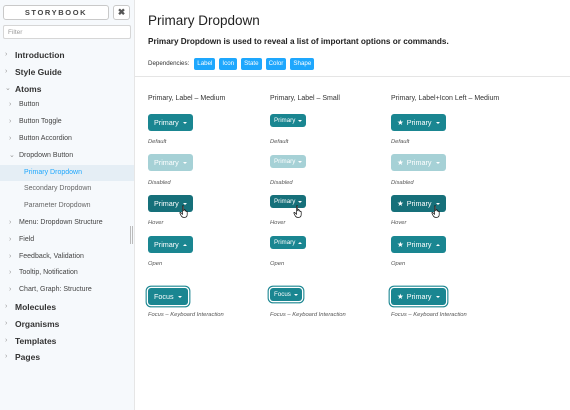 This screenshot has width=570, height=410. What do you see at coordinates (67, 32) in the screenshot?
I see `filter-input` at bounding box center [67, 32].